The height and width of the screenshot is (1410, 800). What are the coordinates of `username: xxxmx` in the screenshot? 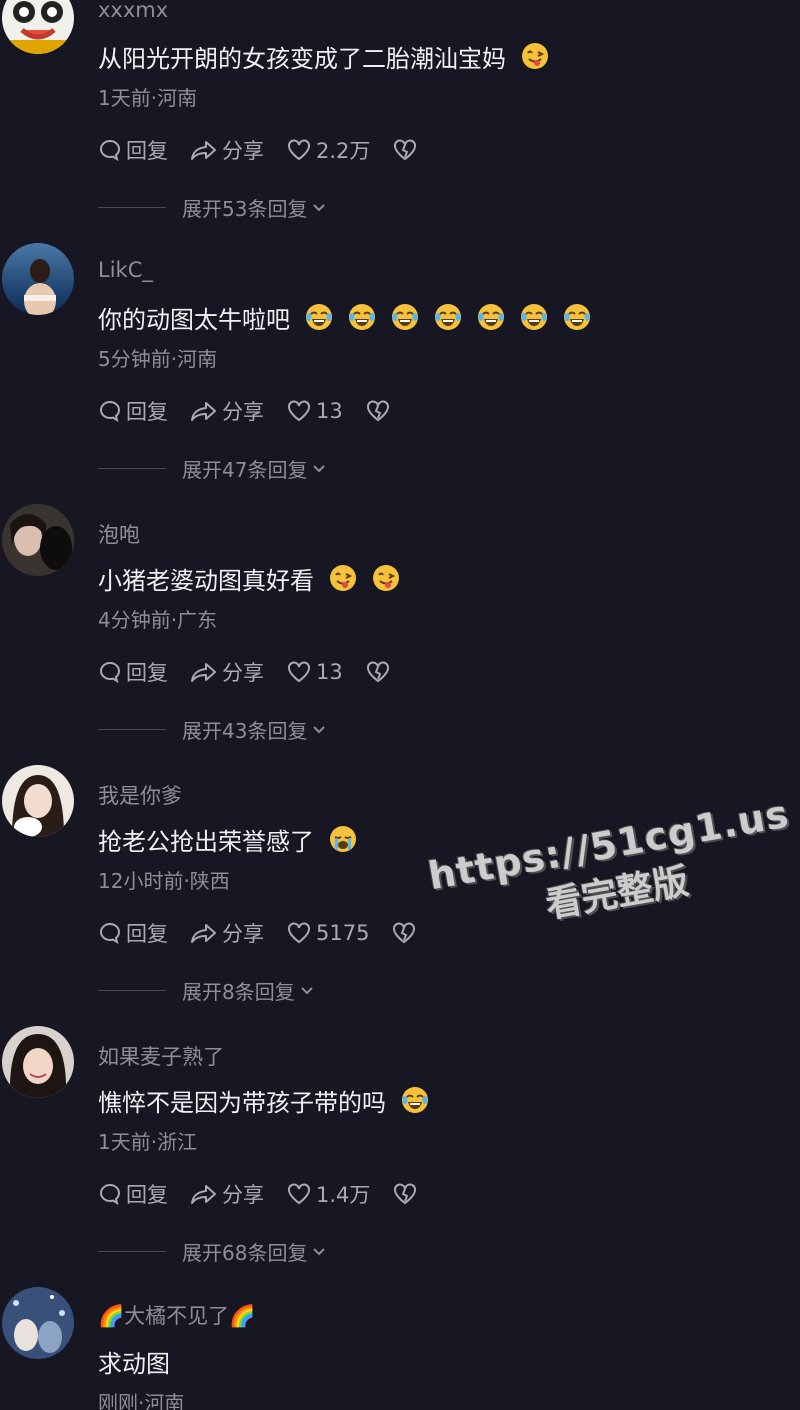 It's located at (133, 11).